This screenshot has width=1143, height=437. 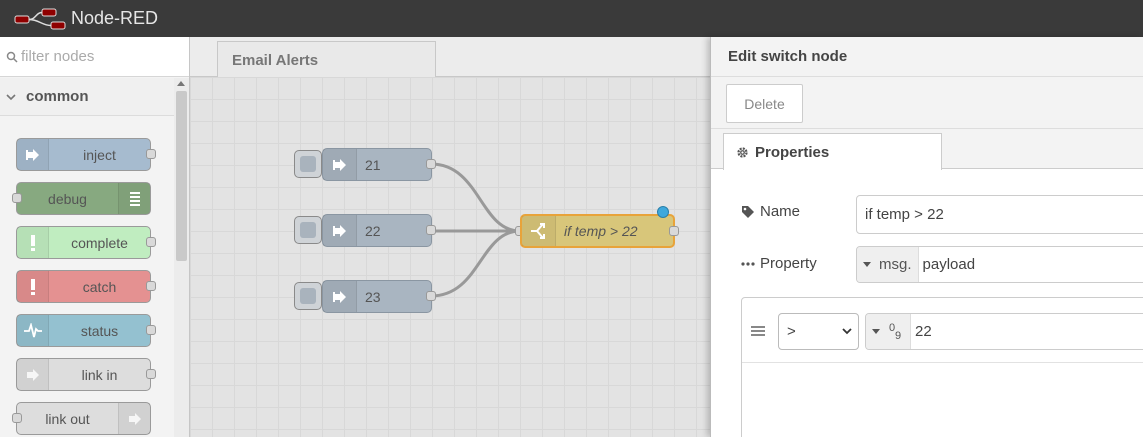 I want to click on ellipsis-icon, so click(x=748, y=263).